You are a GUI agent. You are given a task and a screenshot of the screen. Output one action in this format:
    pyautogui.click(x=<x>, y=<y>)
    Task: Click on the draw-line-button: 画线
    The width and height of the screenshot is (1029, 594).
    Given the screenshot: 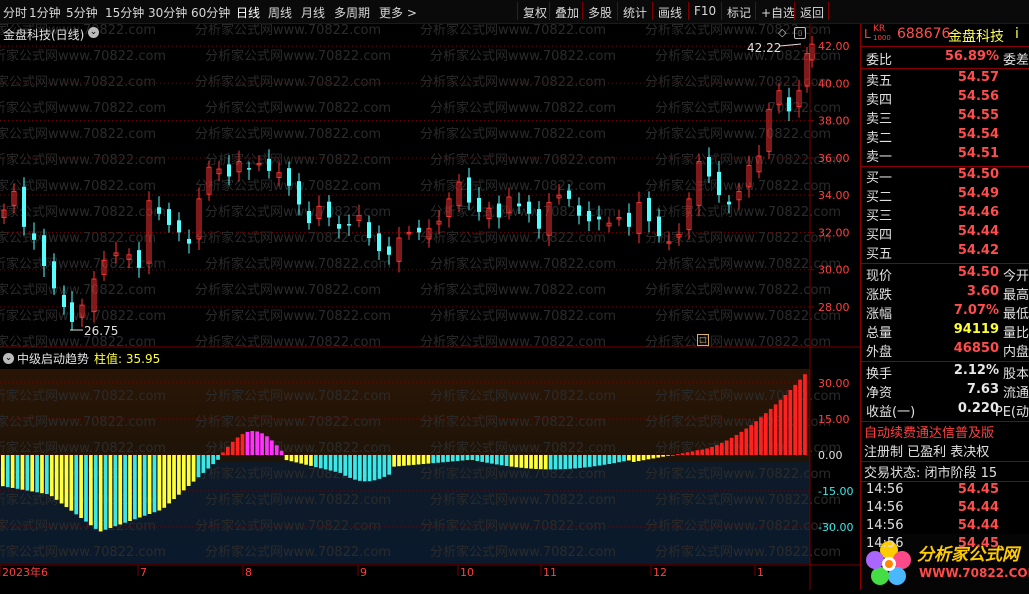 What is the action you would take?
    pyautogui.click(x=669, y=11)
    